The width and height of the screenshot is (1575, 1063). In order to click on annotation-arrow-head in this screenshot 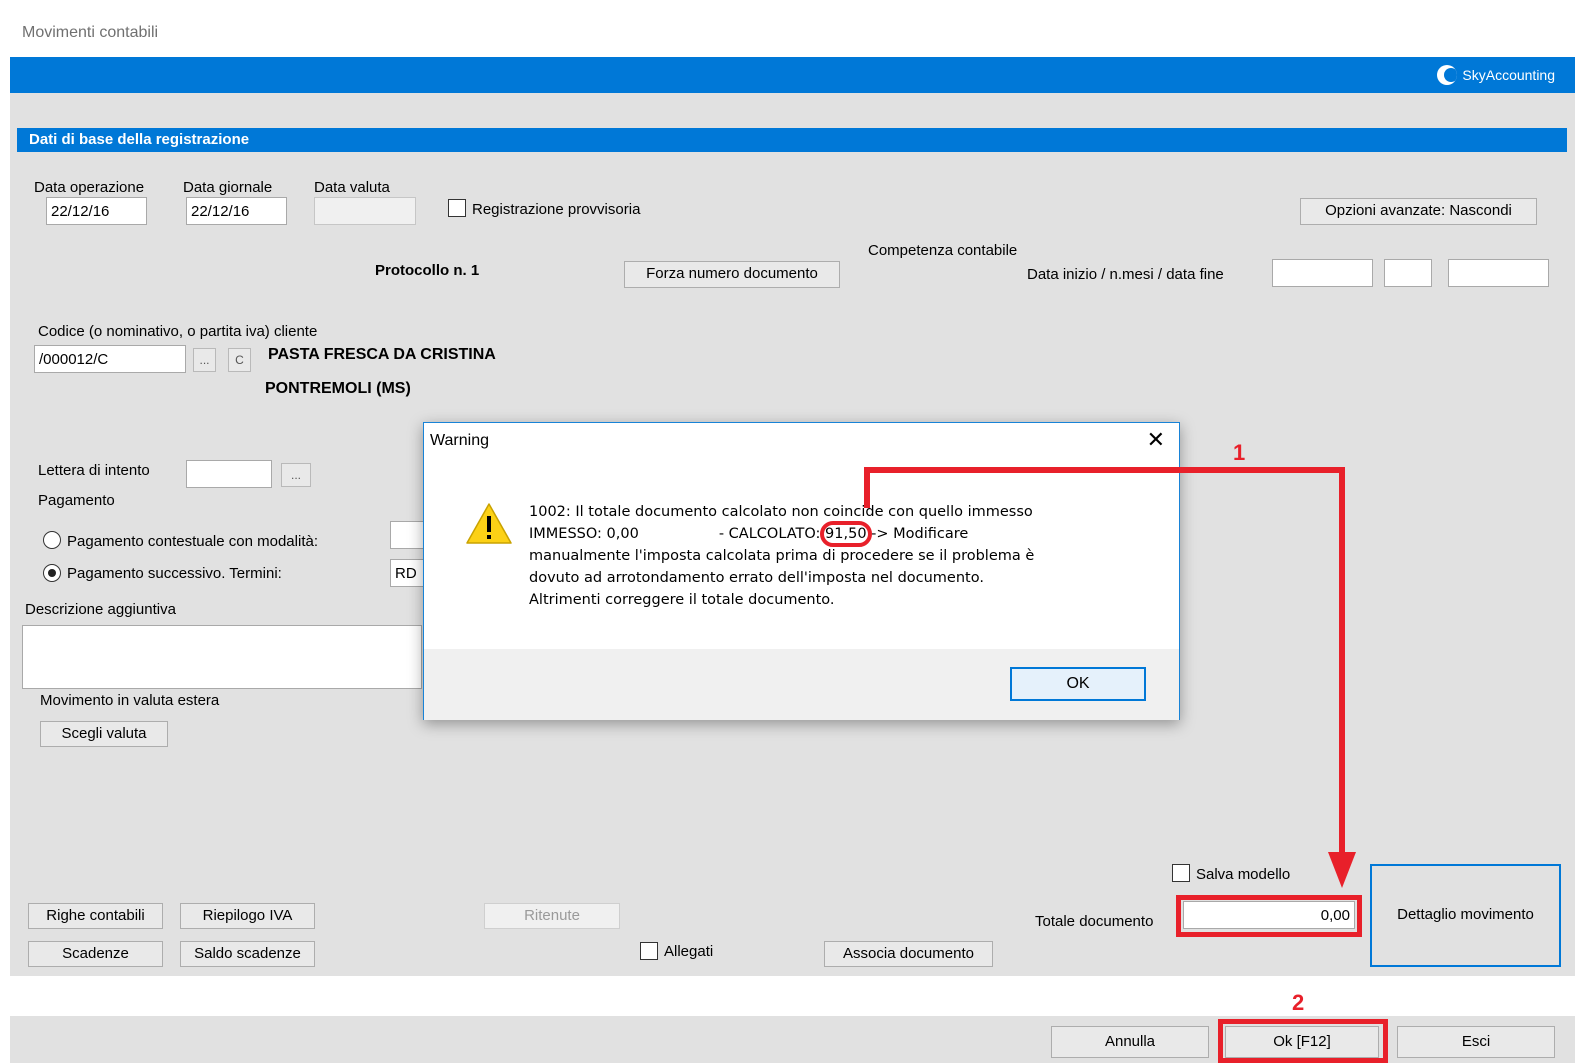, I will do `click(1342, 870)`.